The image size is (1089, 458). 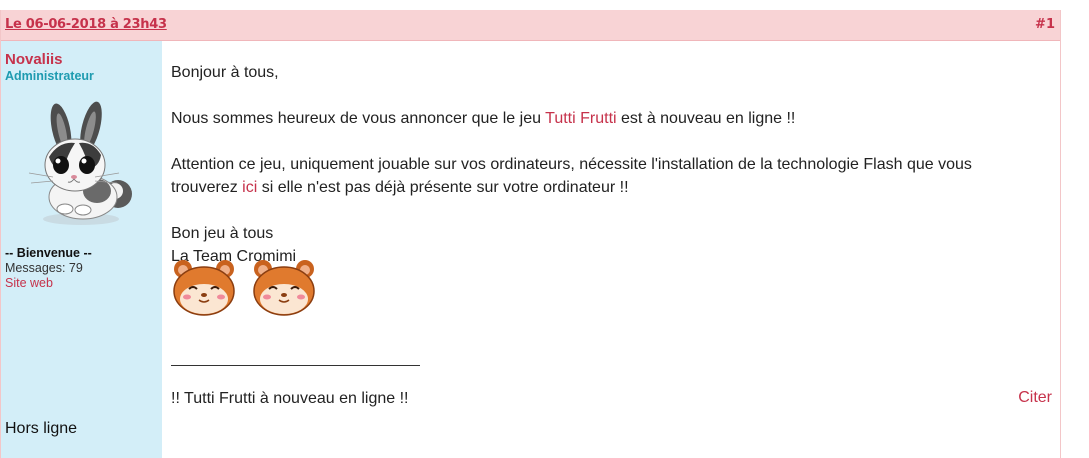 I want to click on flash-notice-text: trouverez, so click(x=207, y=187).